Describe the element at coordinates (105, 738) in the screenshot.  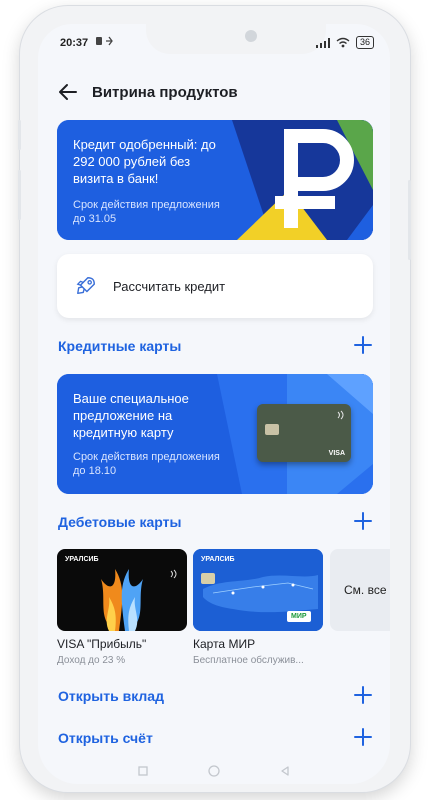
I see `section-open-account-label: Открыть счёт` at that location.